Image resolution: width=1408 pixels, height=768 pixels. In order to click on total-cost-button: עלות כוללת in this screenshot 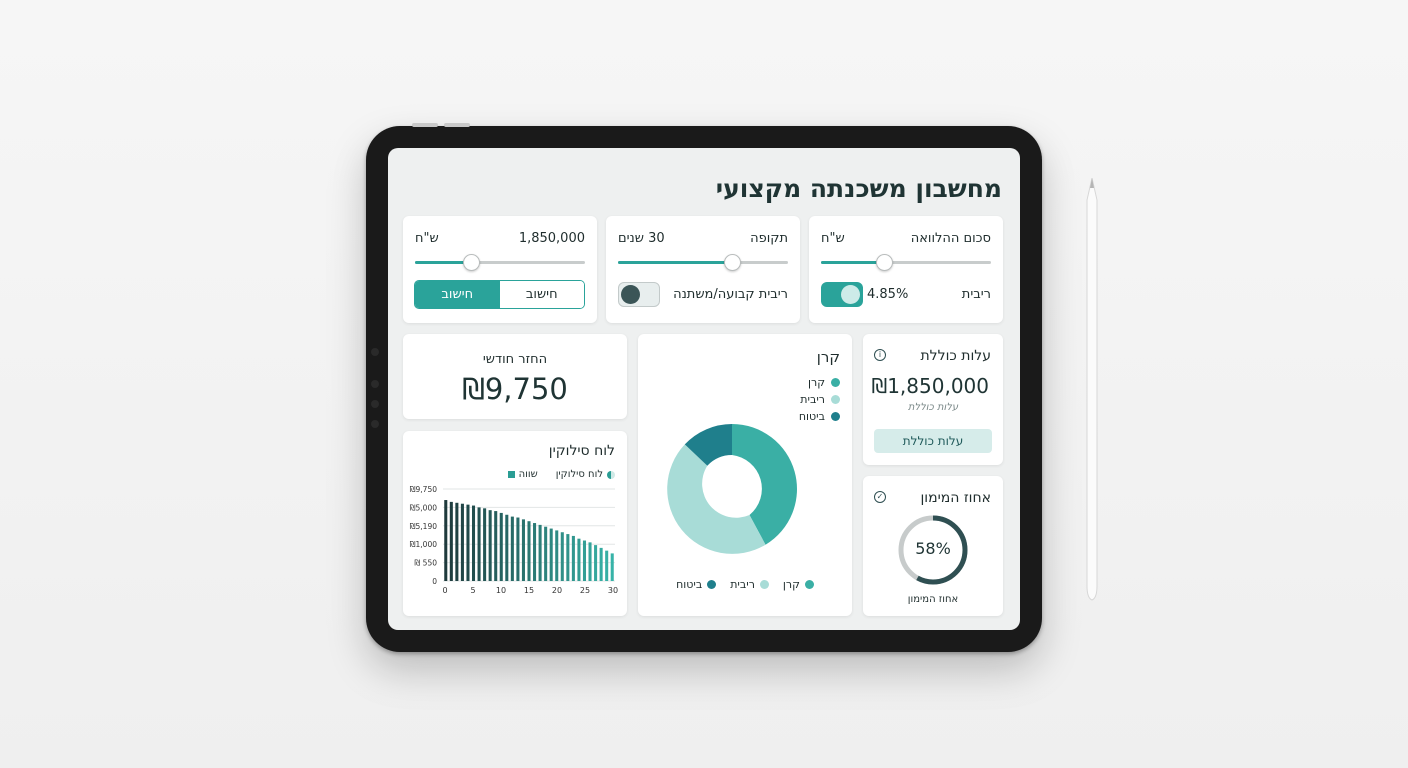, I will do `click(933, 441)`.